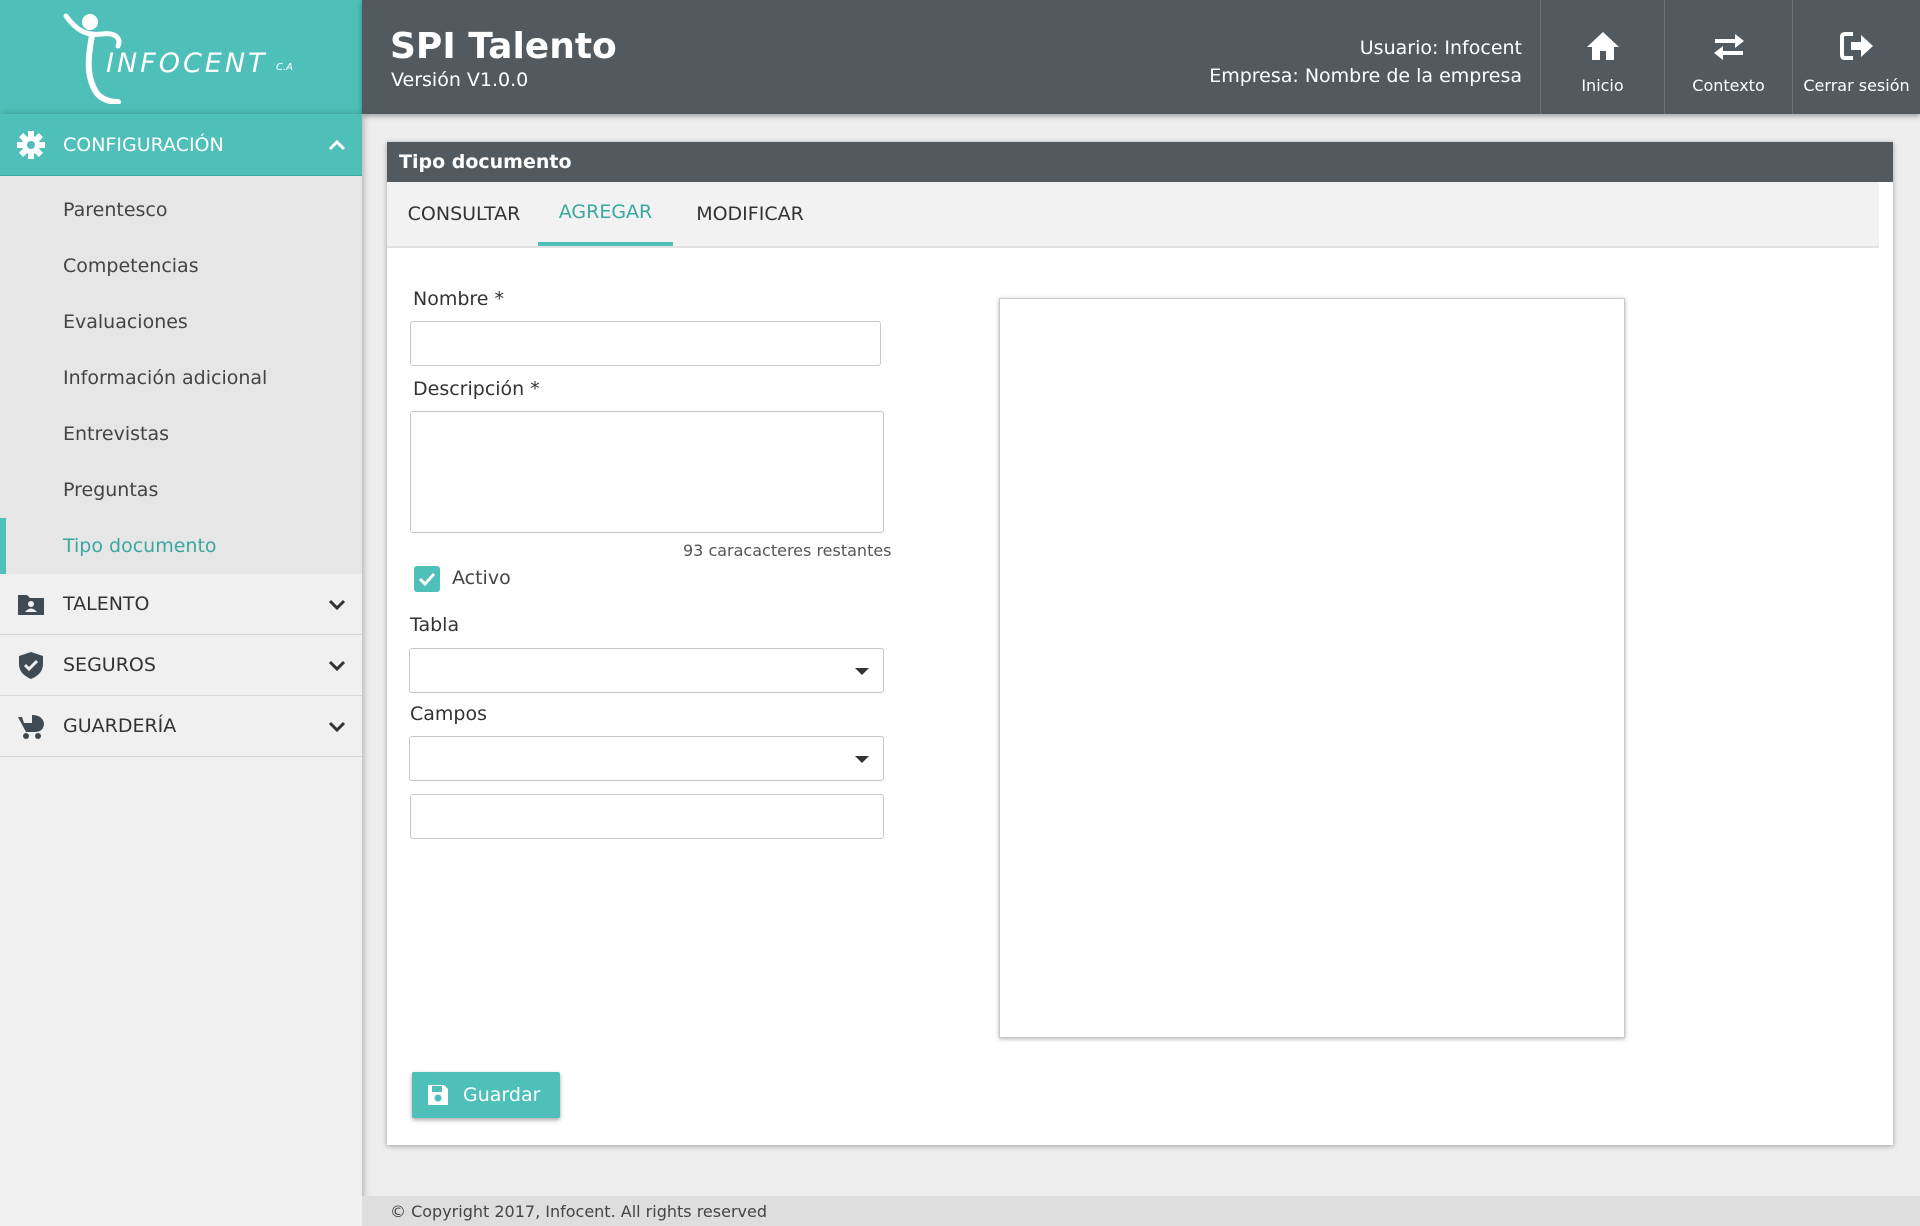  Describe the element at coordinates (1440, 48) in the screenshot. I see `user-name: Usuario: Infocent` at that location.